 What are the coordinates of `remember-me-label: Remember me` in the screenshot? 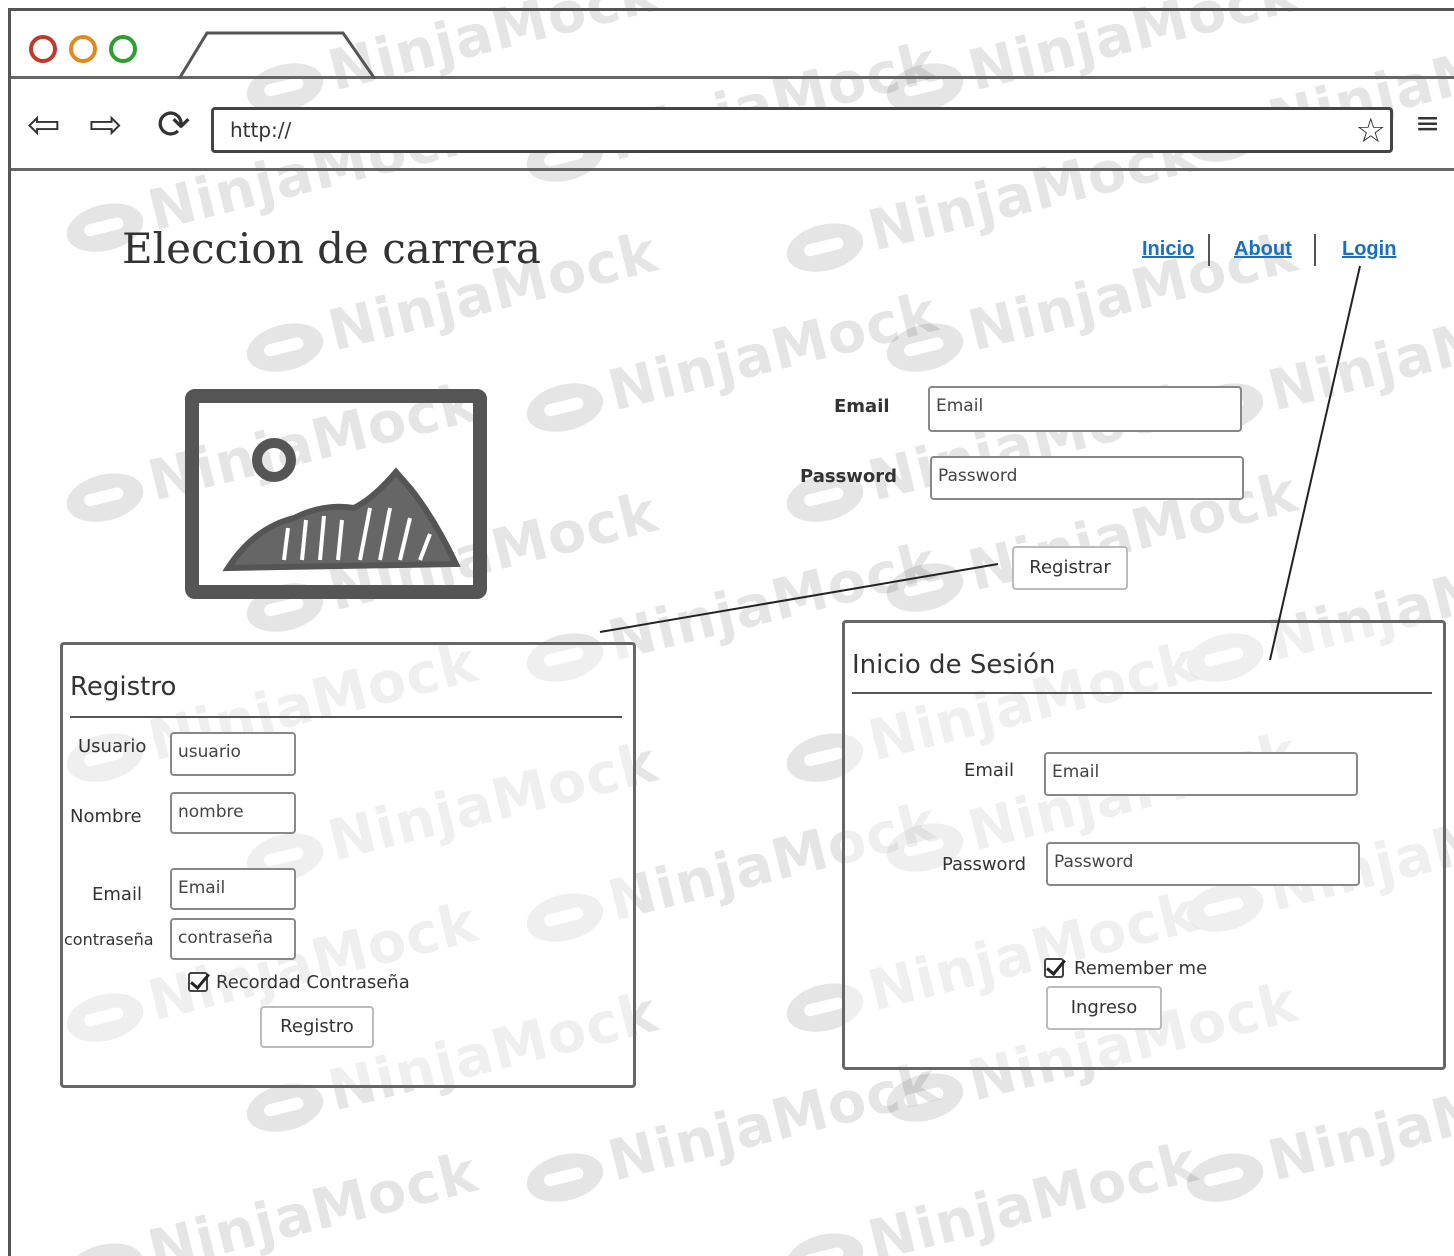 It's located at (1141, 968).